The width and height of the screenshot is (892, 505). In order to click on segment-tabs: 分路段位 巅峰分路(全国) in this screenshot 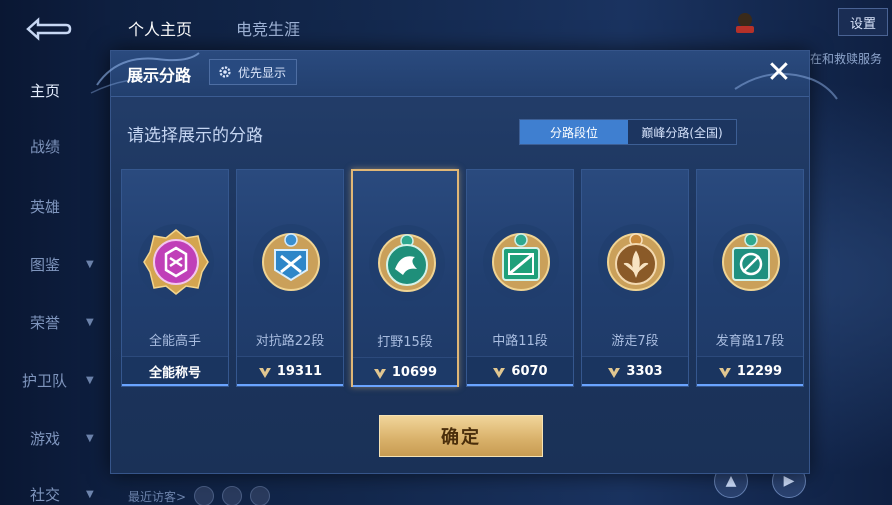, I will do `click(628, 132)`.